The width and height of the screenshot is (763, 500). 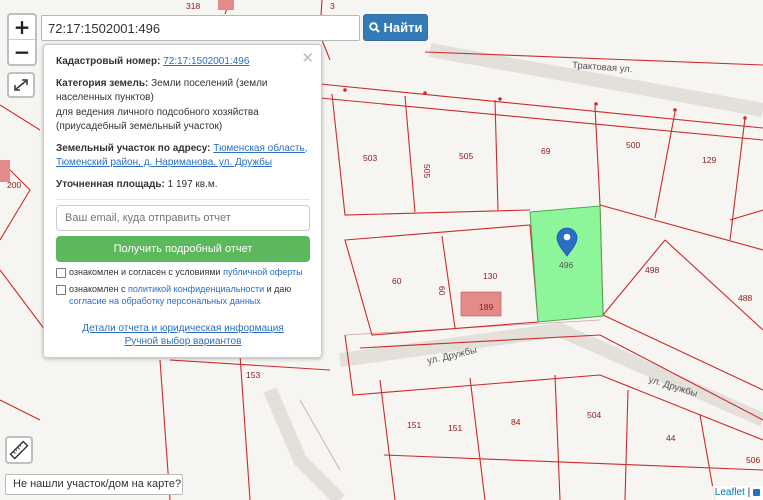 I want to click on cadastral-number-row: Кадастровый номер: 72:17:1502001:496, so click(x=183, y=62).